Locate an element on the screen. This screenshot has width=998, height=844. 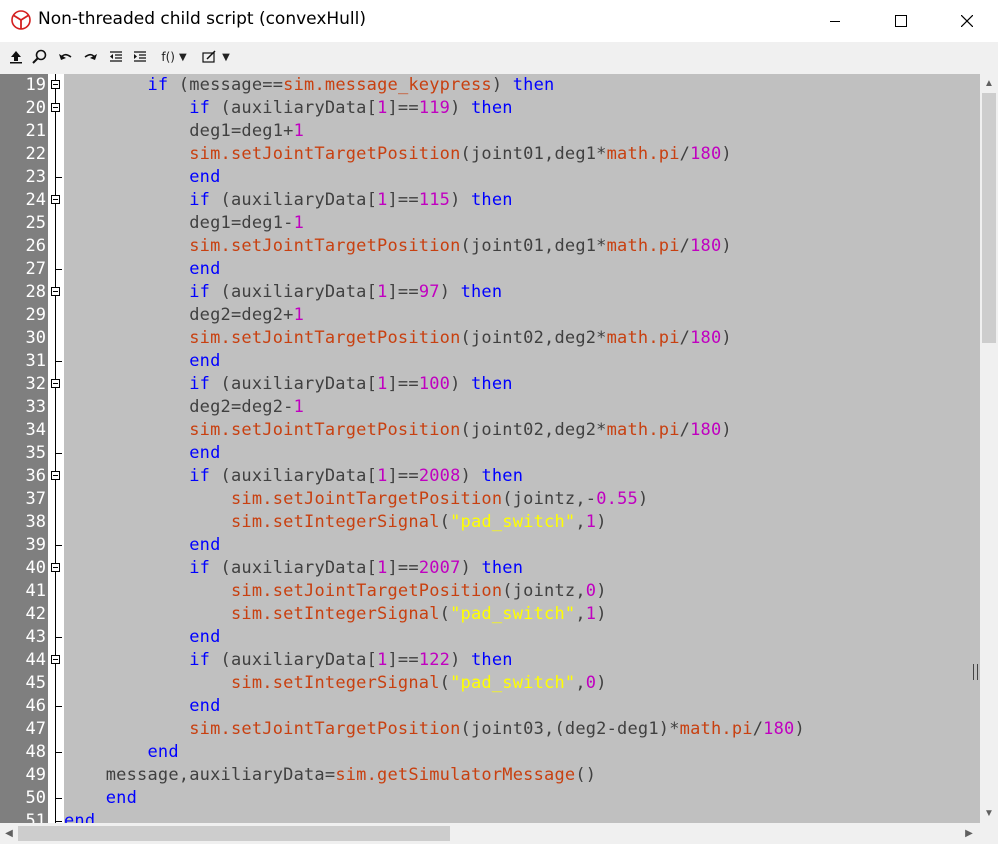
code-text: if (auxiliaryData[1]==2008) then is located at coordinates (293, 476).